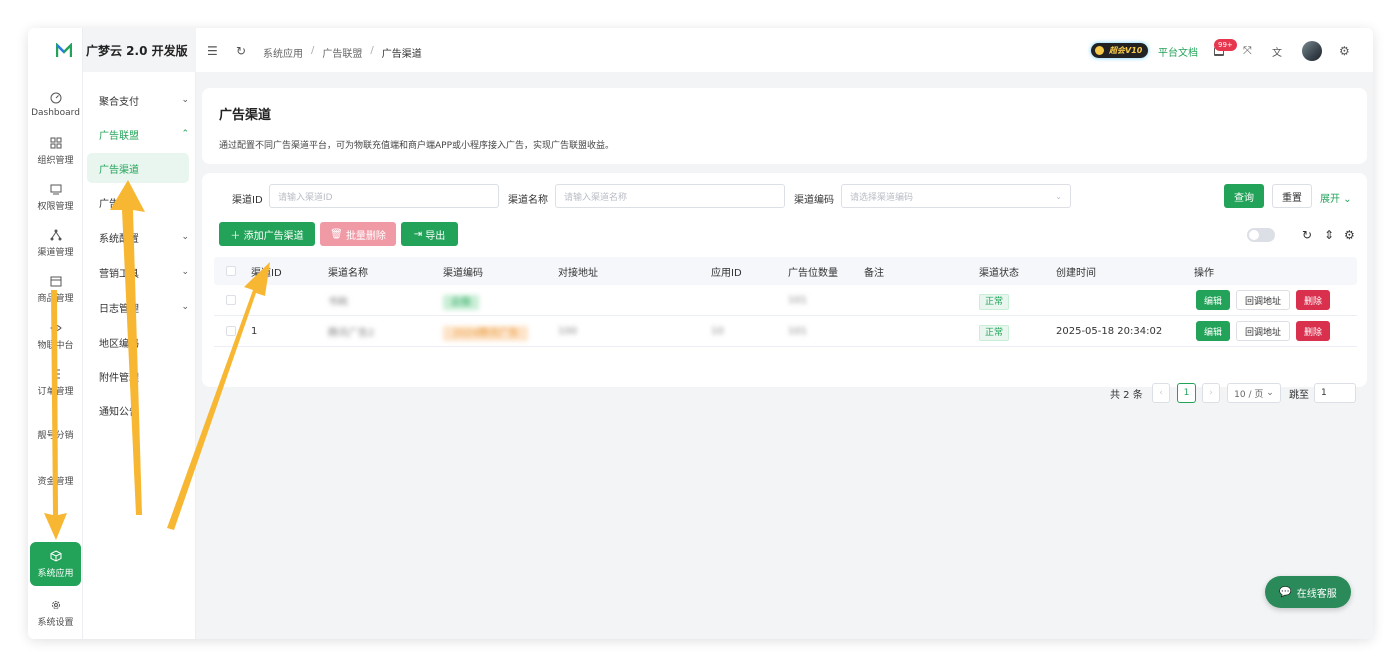 This screenshot has height=665, width=1400. What do you see at coordinates (1244, 196) in the screenshot?
I see `query-button: 查询` at bounding box center [1244, 196].